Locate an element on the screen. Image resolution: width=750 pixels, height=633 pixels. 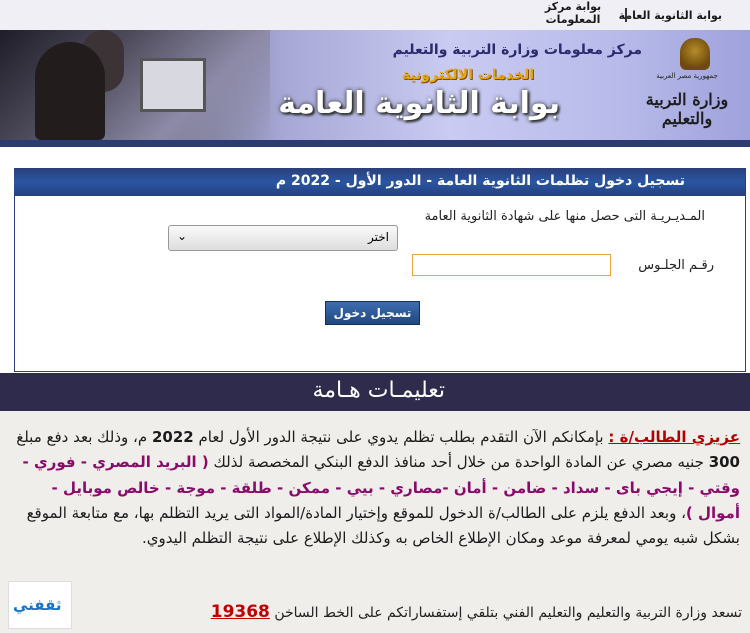
students-photo is located at coordinates (135, 85).